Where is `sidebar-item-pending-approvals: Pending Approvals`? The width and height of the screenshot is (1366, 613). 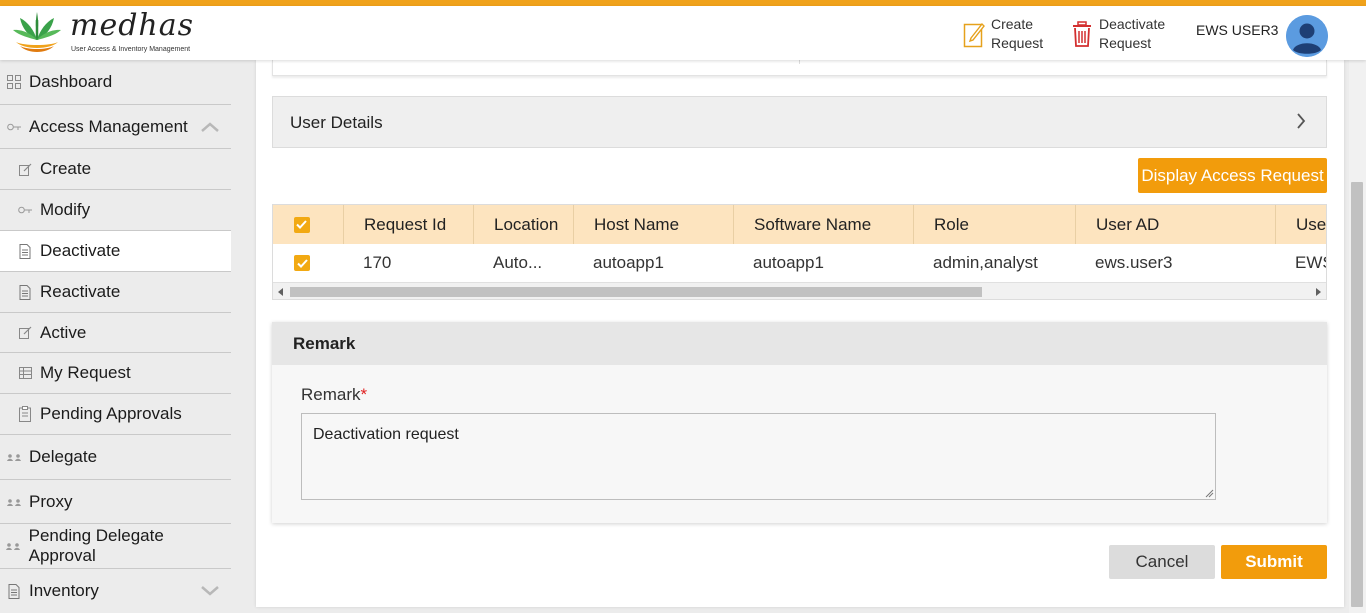
sidebar-item-pending-approvals: Pending Approvals is located at coordinates (115, 414).